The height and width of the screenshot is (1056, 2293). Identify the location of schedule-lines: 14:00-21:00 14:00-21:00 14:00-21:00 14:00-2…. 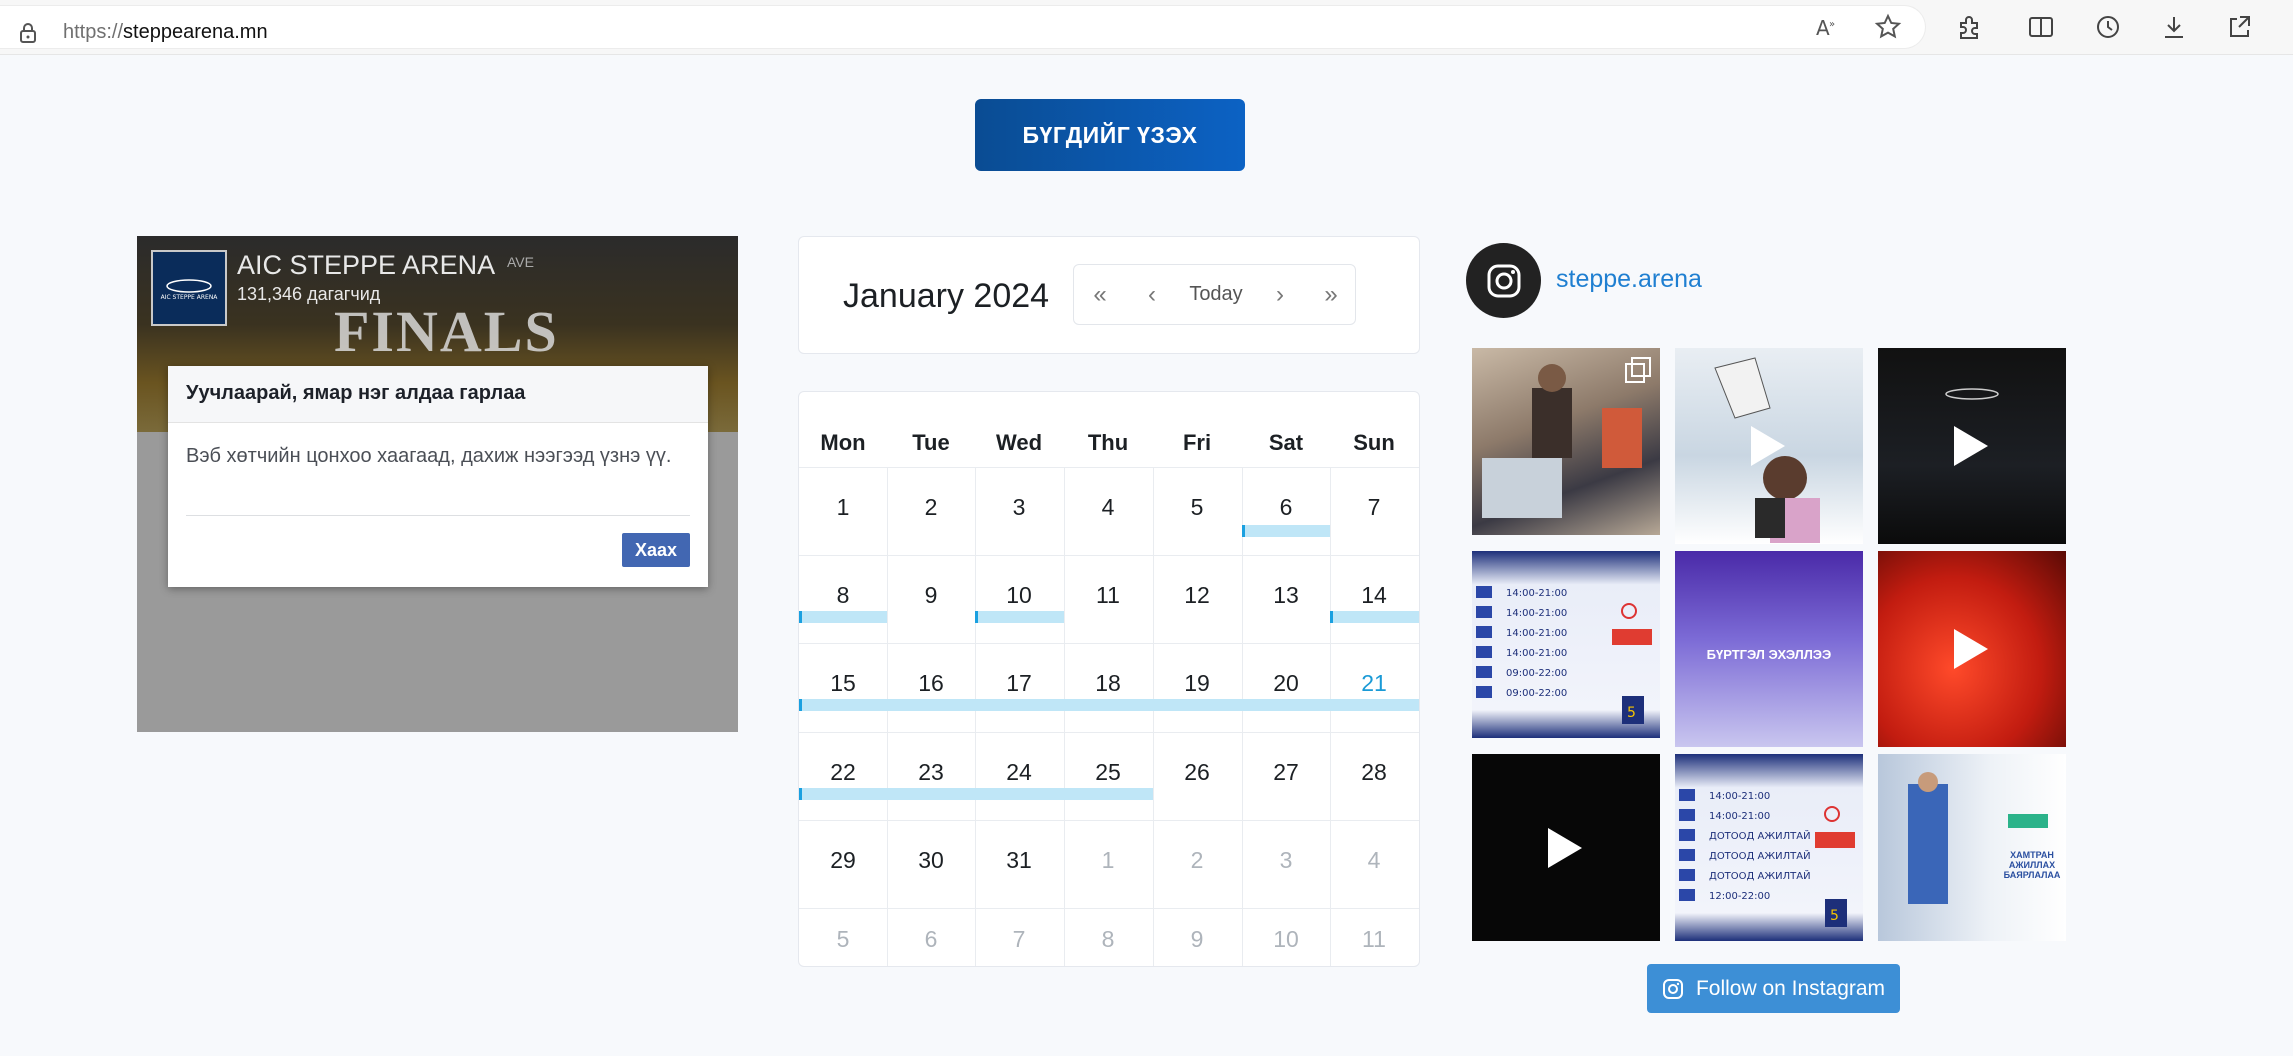
(1564, 655).